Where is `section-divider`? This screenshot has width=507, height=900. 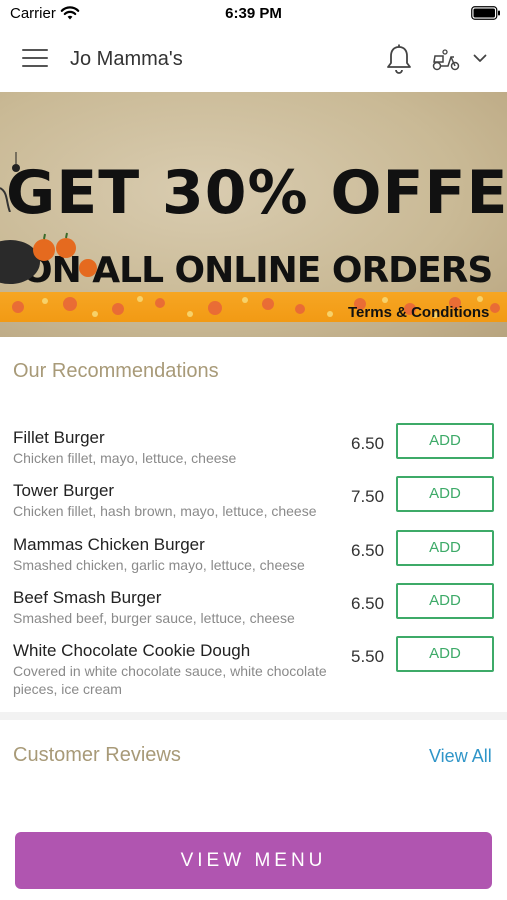 section-divider is located at coordinates (253, 716).